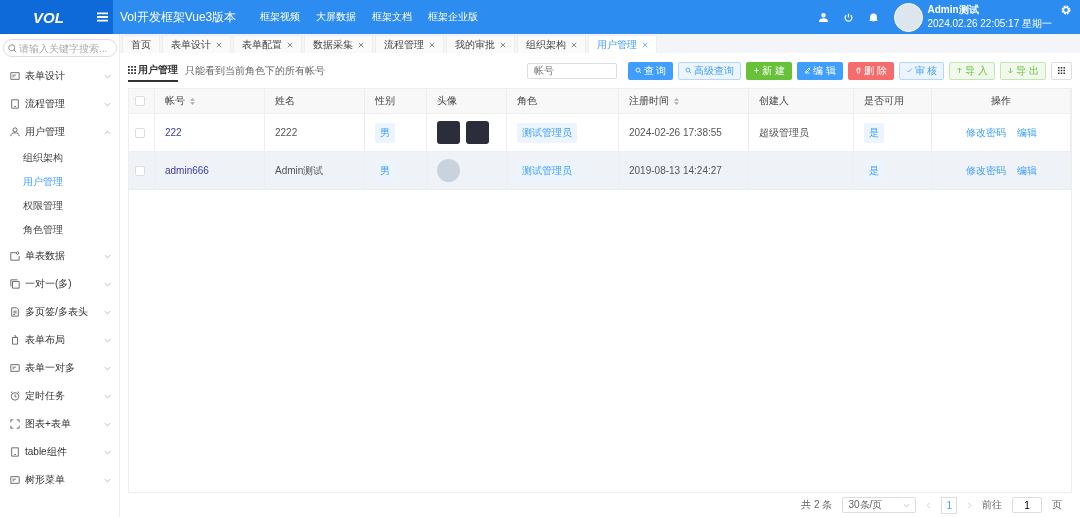 The height and width of the screenshot is (517, 1080). Describe the element at coordinates (56, 17) in the screenshot. I see `logo: VOL` at that location.